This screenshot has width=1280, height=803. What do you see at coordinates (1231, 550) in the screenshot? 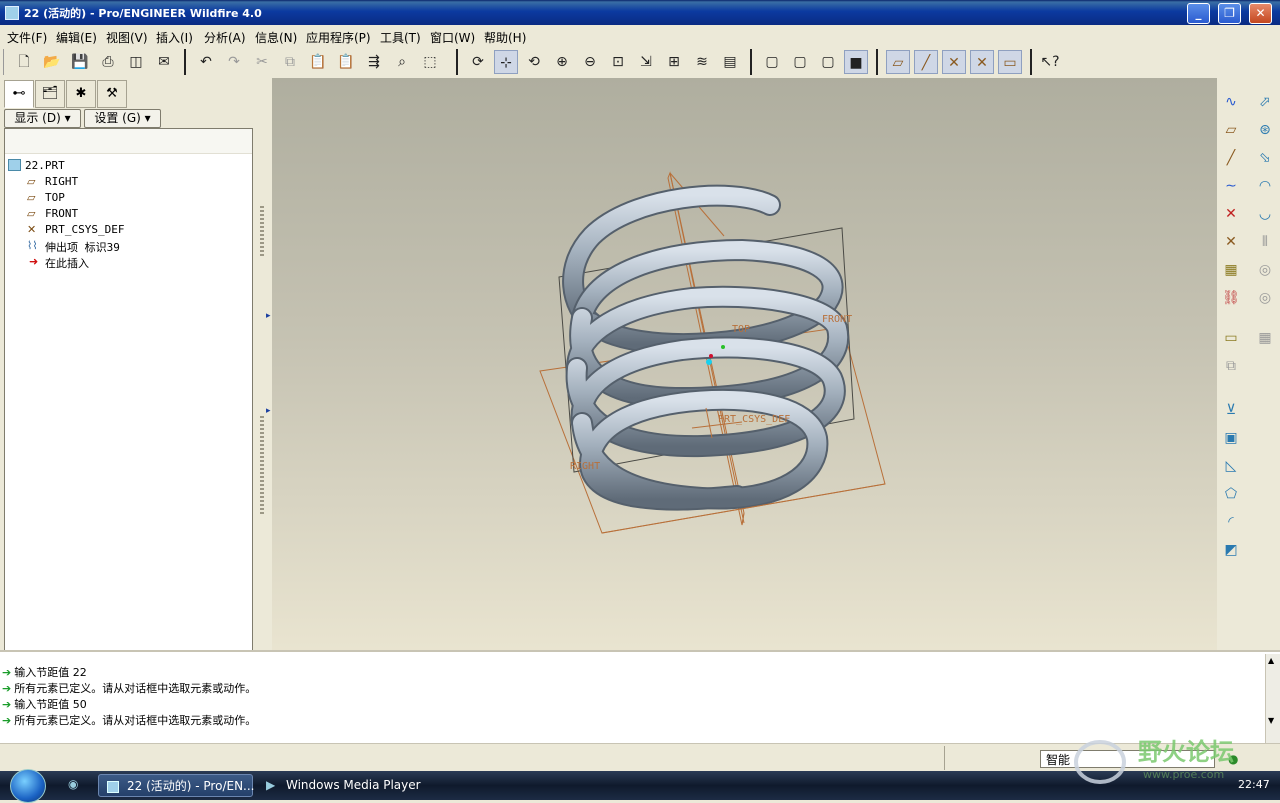
I see `chamfer-tool-icon: ◩` at bounding box center [1231, 550].